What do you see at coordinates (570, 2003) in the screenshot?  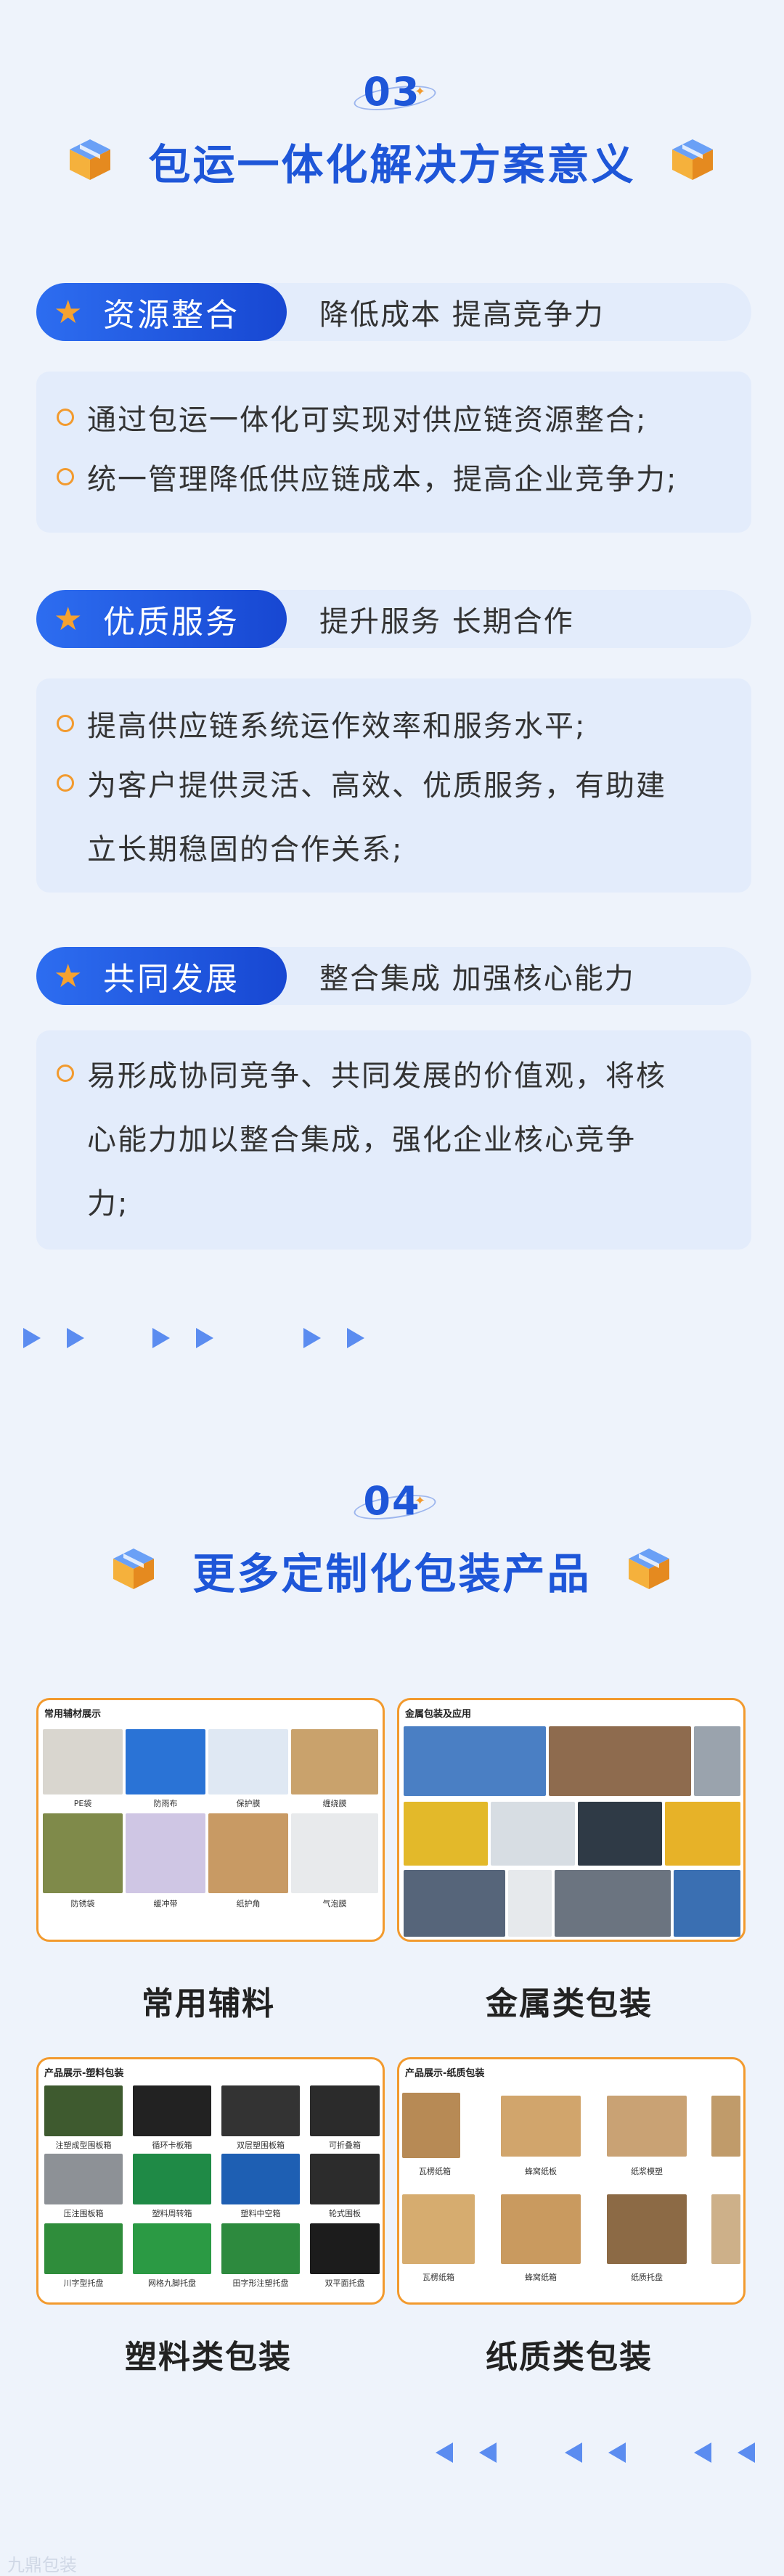 I see `product-label: 金属类包装` at bounding box center [570, 2003].